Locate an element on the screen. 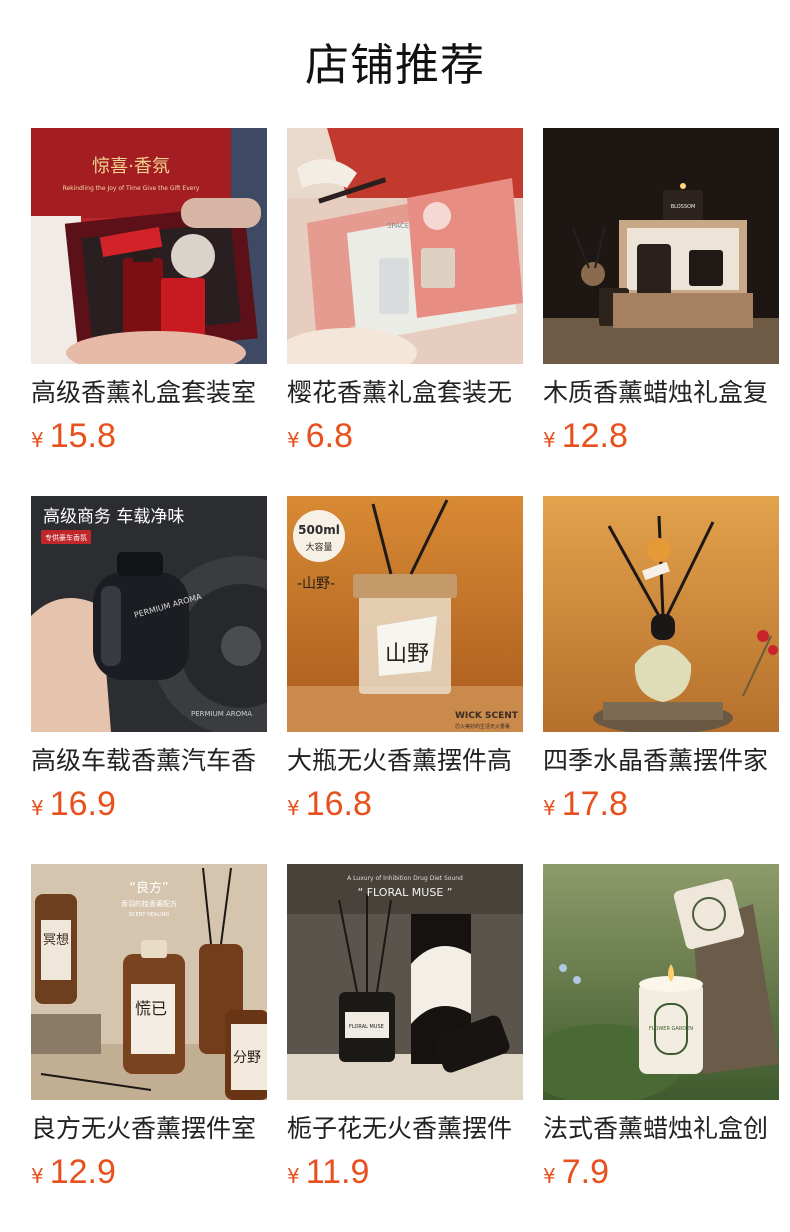  product-price: ¥17.8 is located at coordinates (585, 804).